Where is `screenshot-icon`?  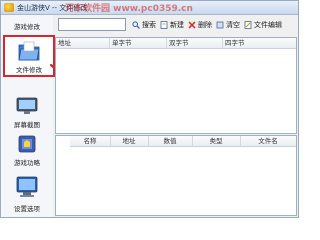
screenshot-icon is located at coordinates (27, 105).